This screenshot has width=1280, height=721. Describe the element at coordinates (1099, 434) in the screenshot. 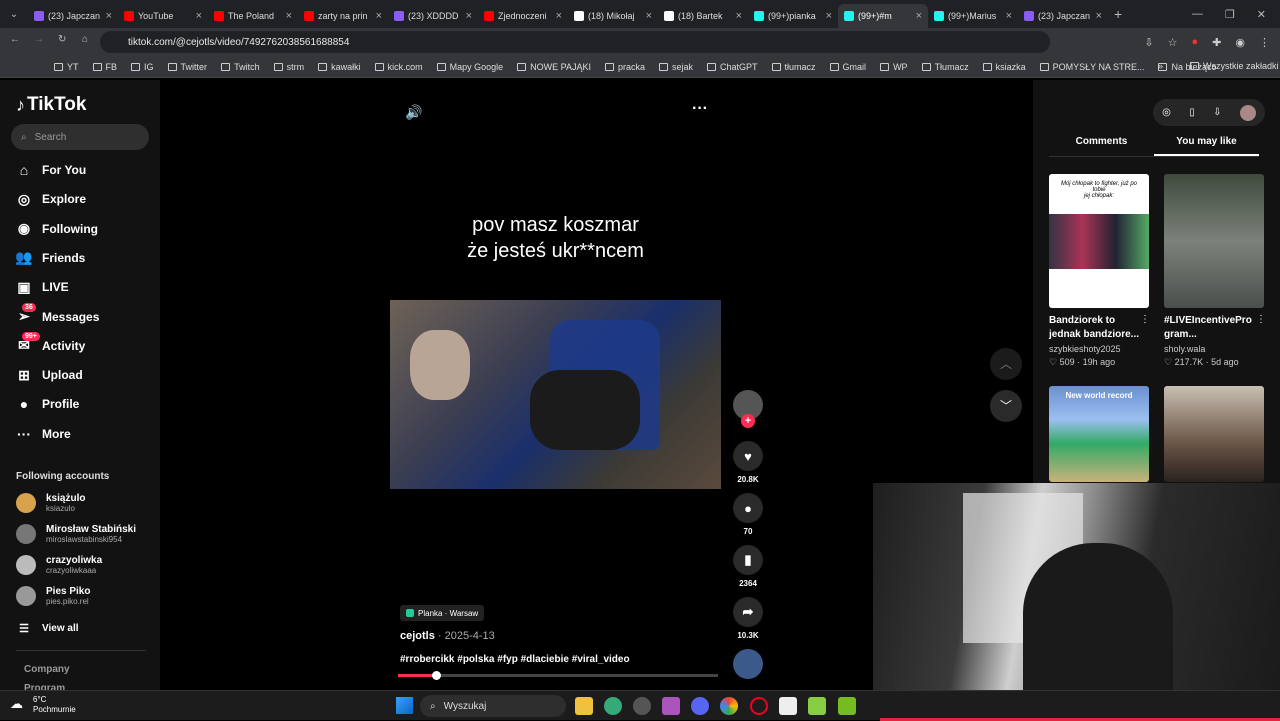

I see `recommended-thumb-3: New world record` at that location.